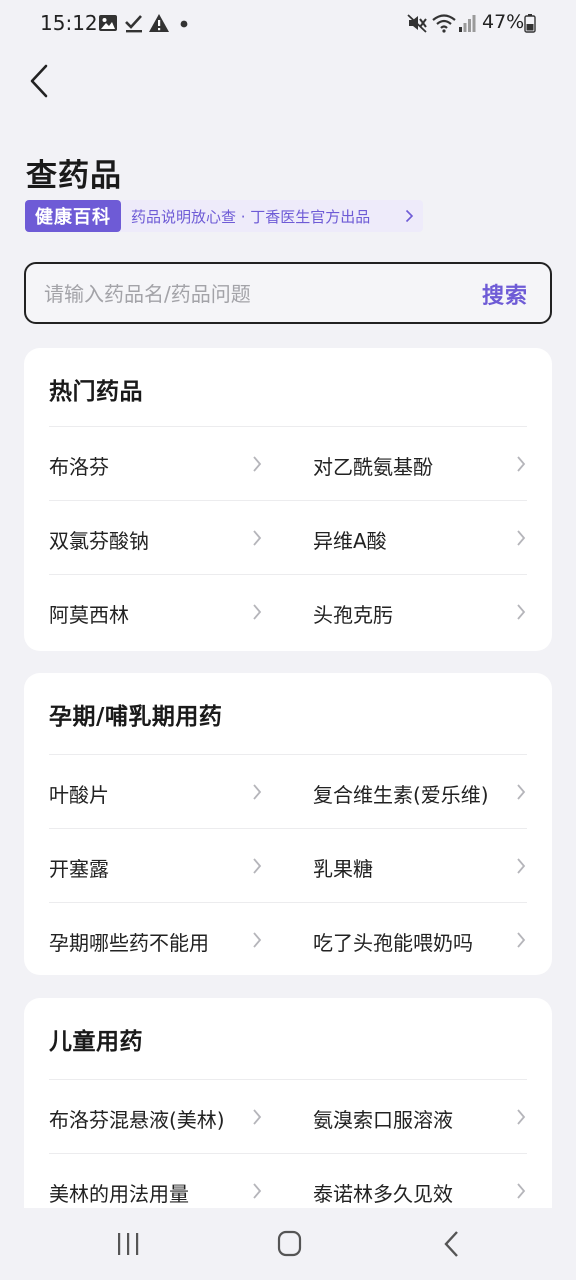 This screenshot has width=576, height=1280. I want to click on back-arrow-icon, so click(39, 81).